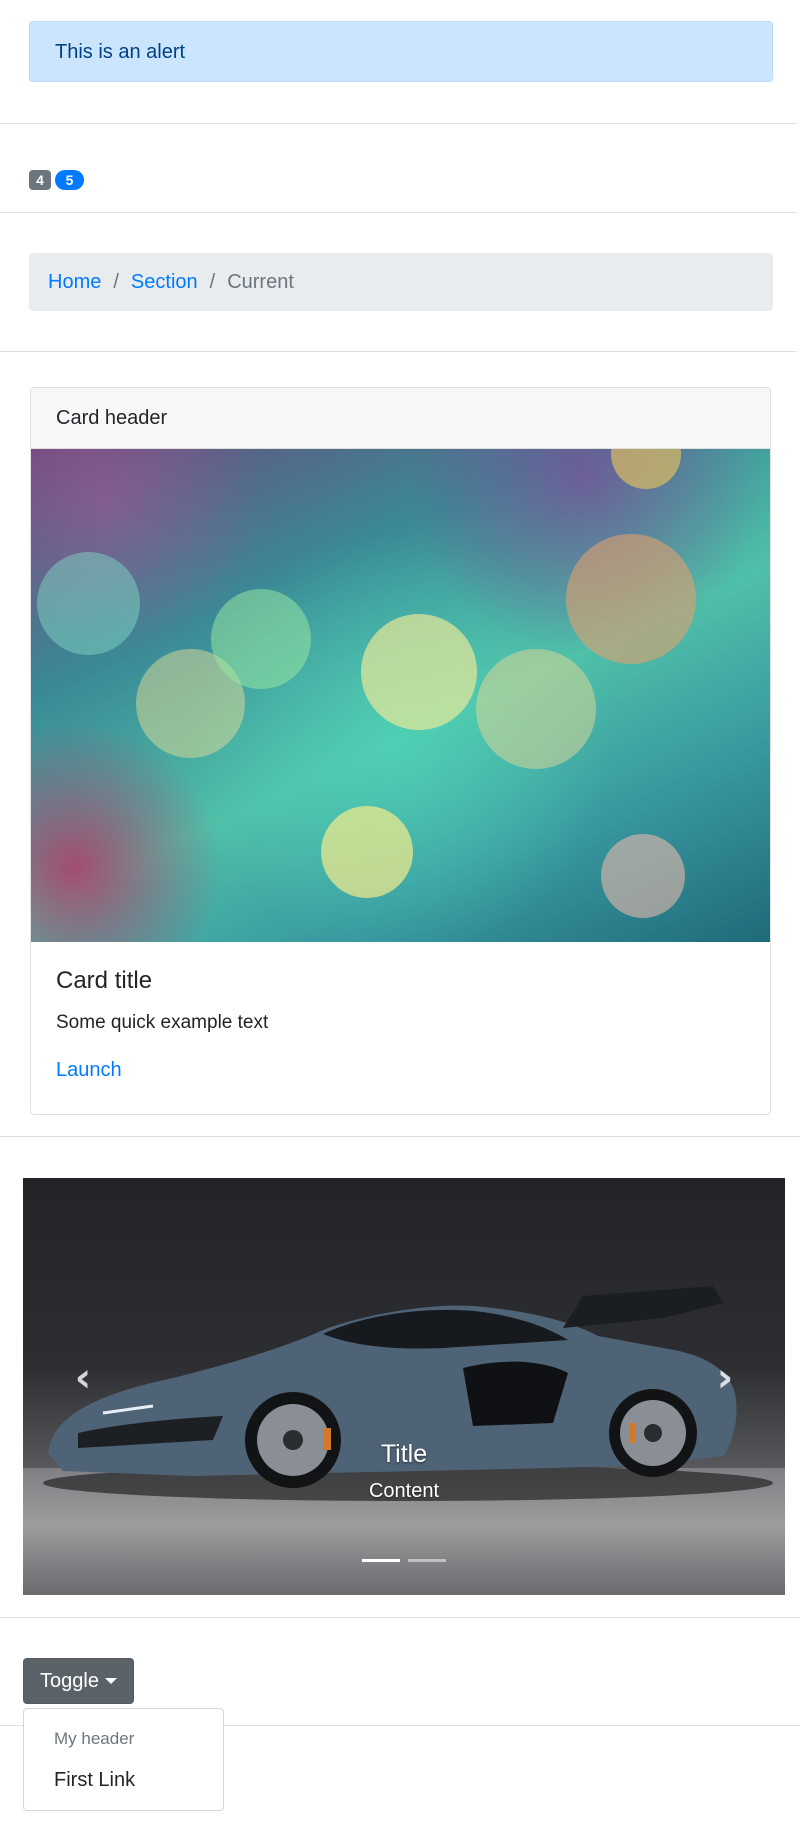 This screenshot has width=800, height=1830. Describe the element at coordinates (123, 1759) in the screenshot. I see `dropdown-menu: My header First Link` at that location.